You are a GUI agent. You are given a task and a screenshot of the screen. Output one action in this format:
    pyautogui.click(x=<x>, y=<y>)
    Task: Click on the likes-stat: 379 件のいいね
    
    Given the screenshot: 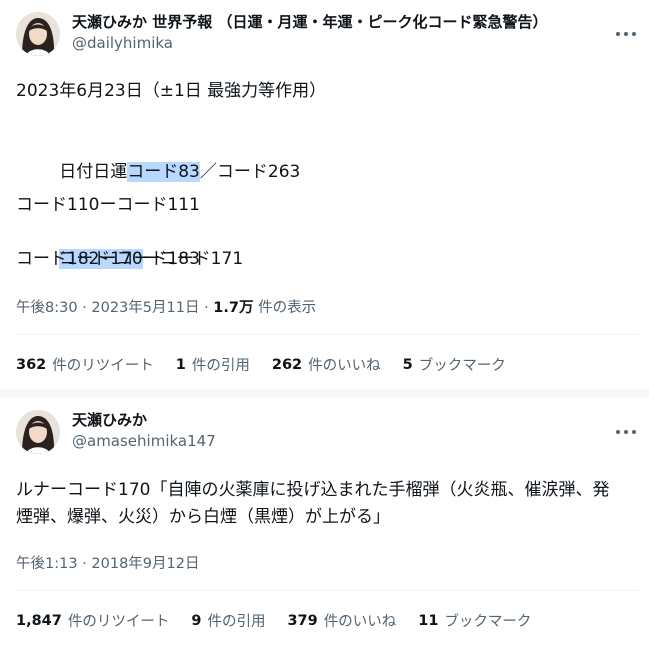 What is the action you would take?
    pyautogui.click(x=341, y=620)
    